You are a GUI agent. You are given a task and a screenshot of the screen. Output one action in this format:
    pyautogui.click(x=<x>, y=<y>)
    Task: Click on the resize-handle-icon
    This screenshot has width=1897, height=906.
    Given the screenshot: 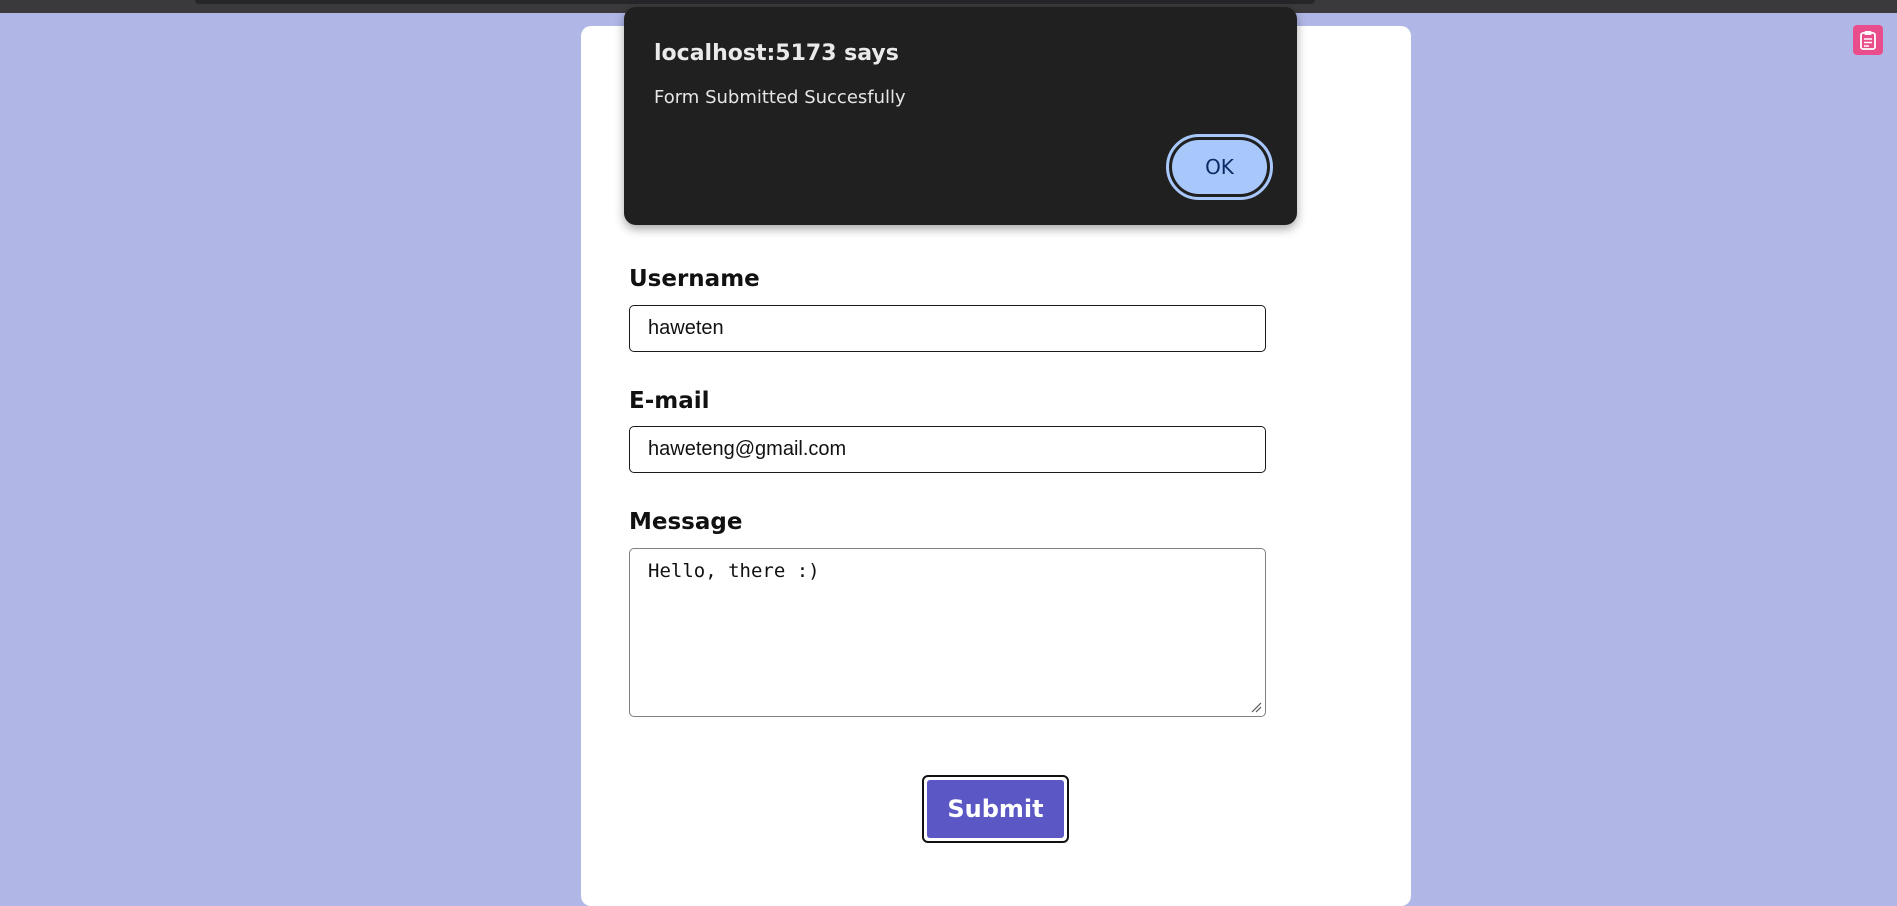 What is the action you would take?
    pyautogui.click(x=1256, y=707)
    